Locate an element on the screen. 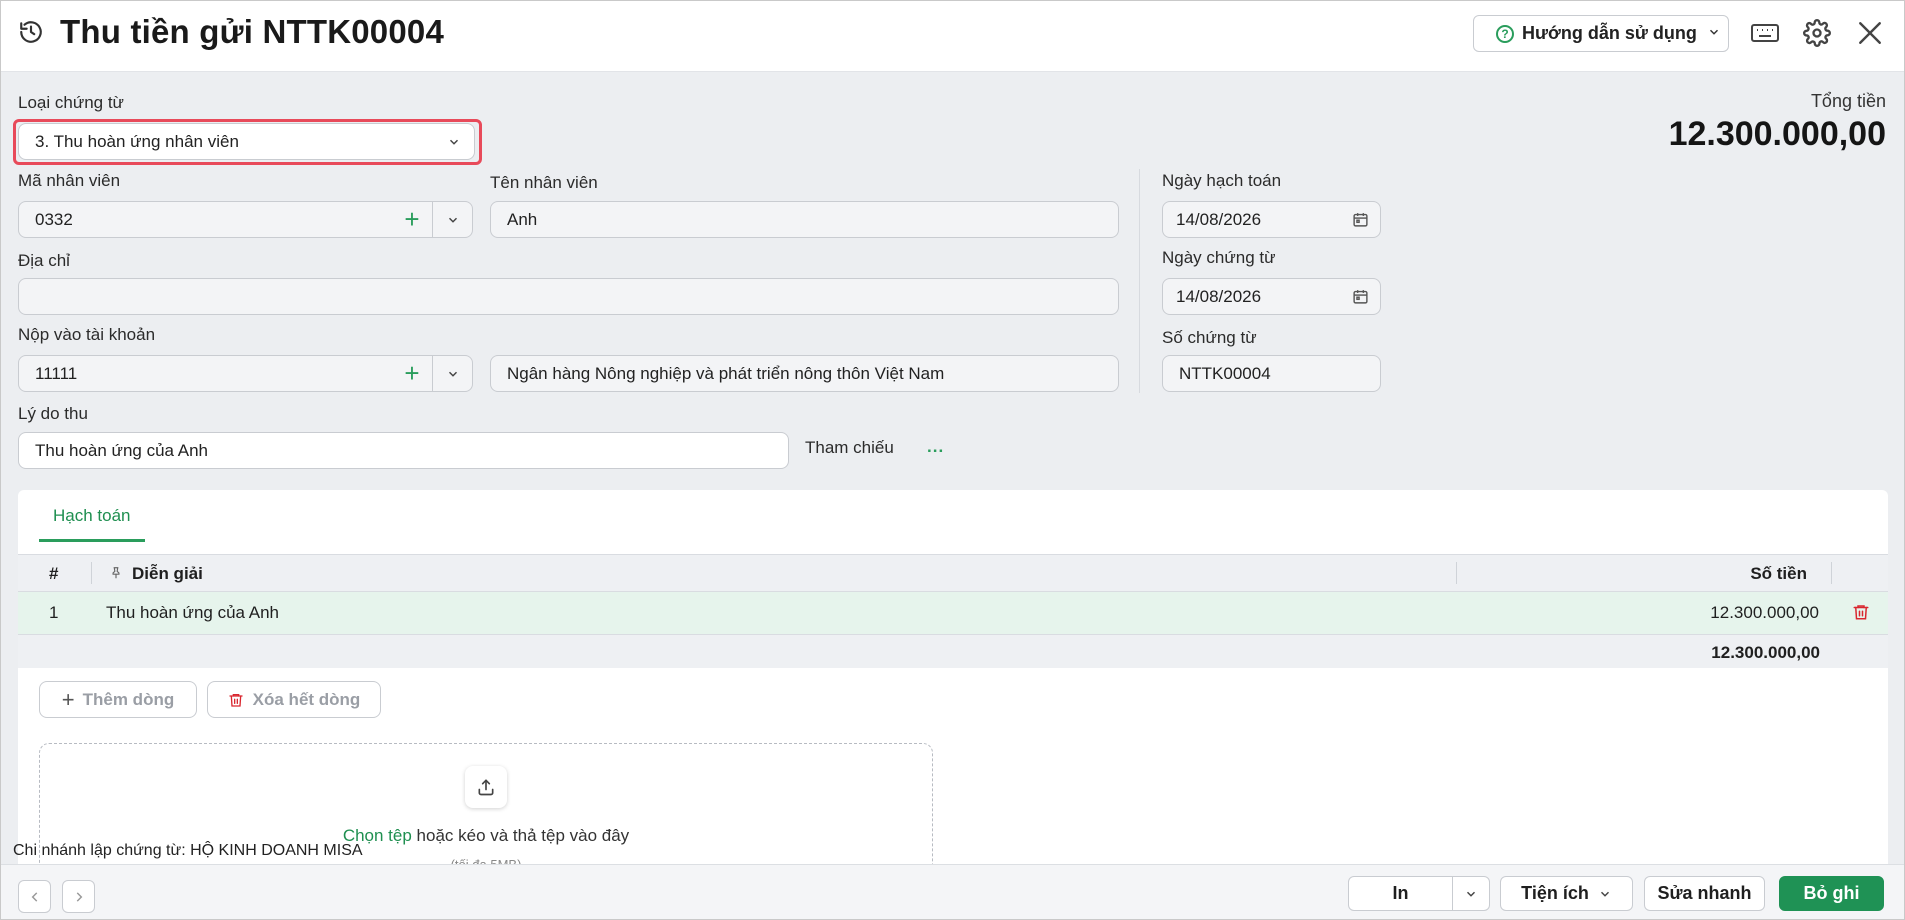 The height and width of the screenshot is (920, 1905). column-divider is located at coordinates (1139, 281).